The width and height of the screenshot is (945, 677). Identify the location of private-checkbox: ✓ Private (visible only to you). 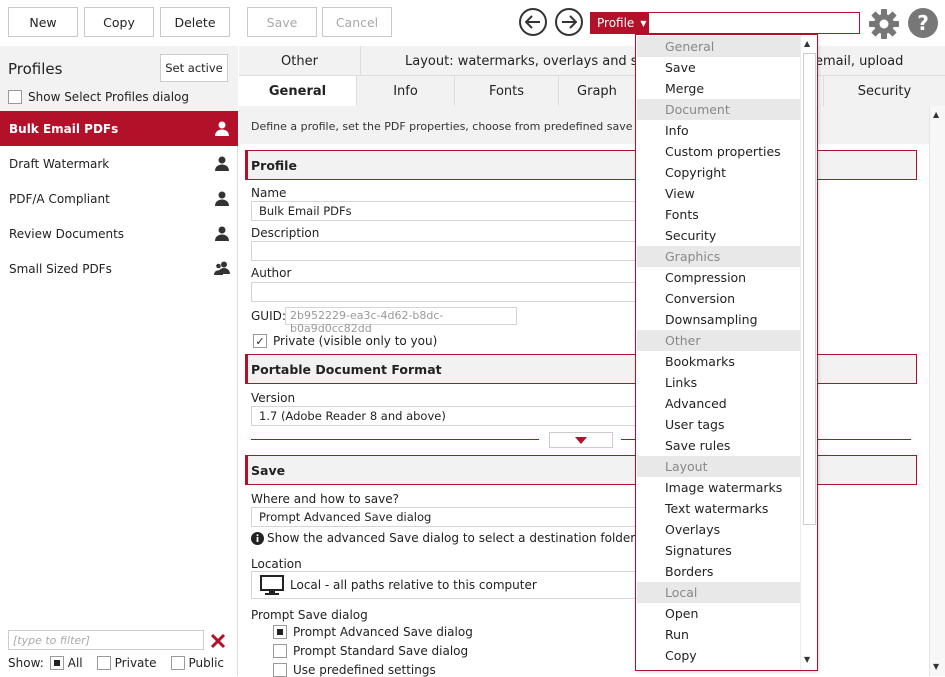
(345, 341).